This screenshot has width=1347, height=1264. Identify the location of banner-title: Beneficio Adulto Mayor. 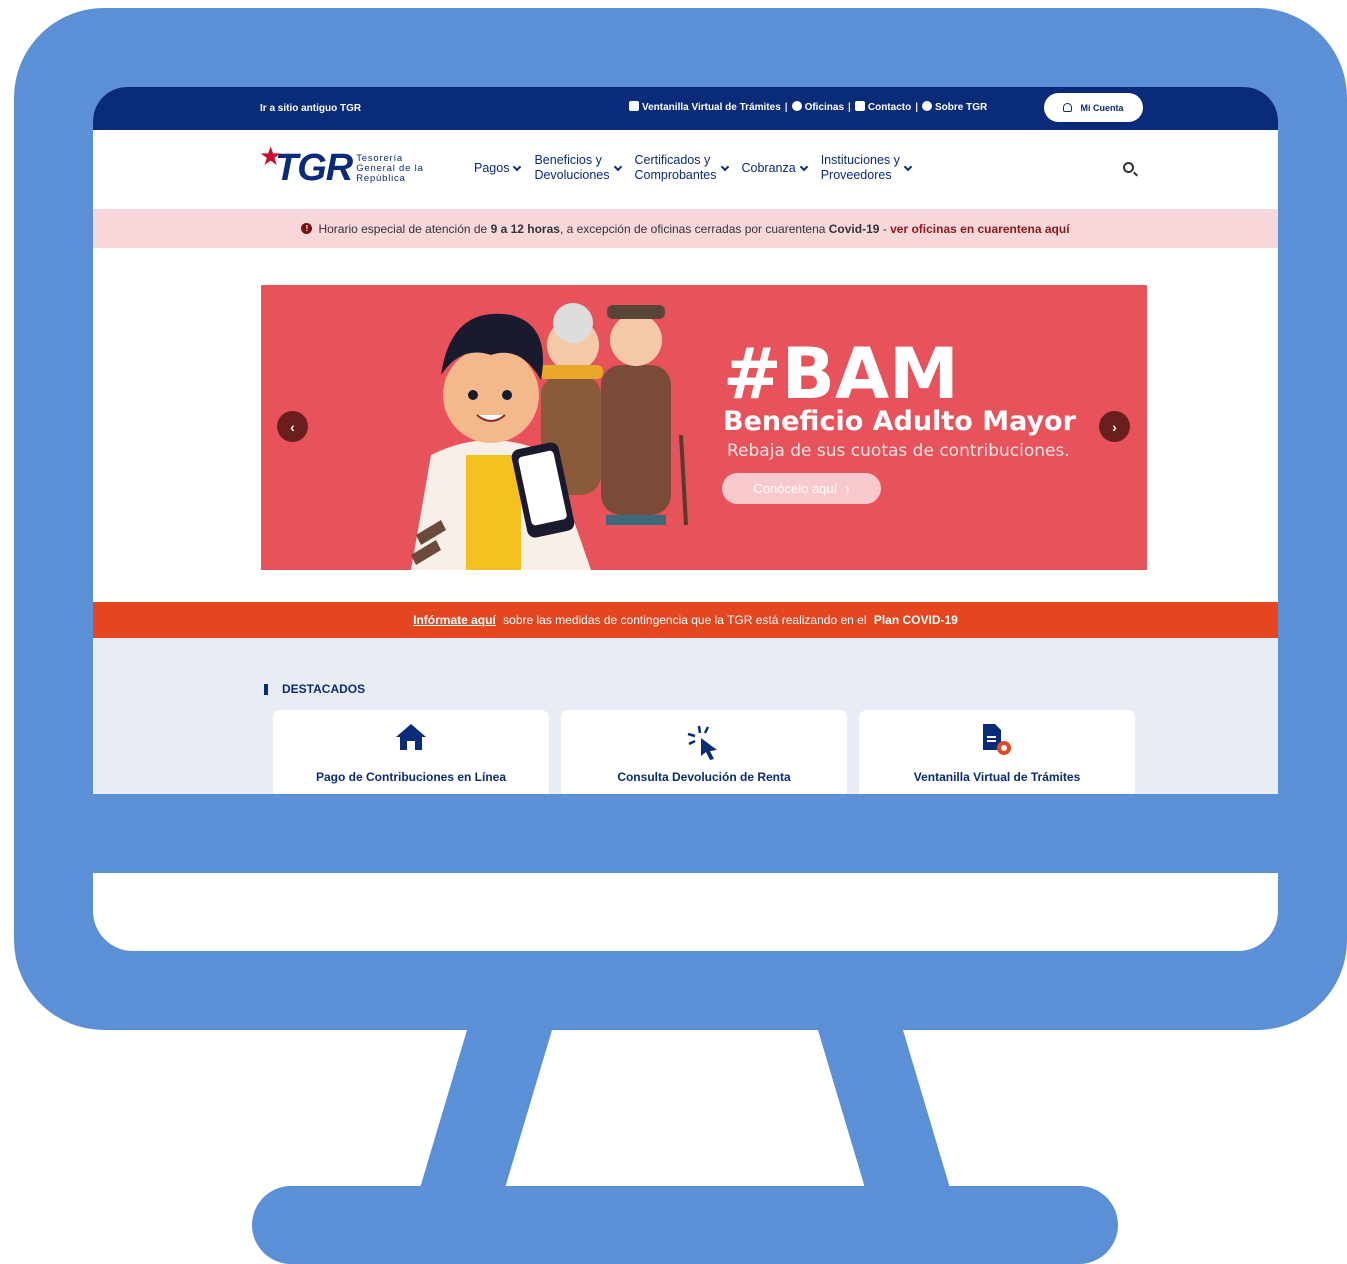
(899, 421).